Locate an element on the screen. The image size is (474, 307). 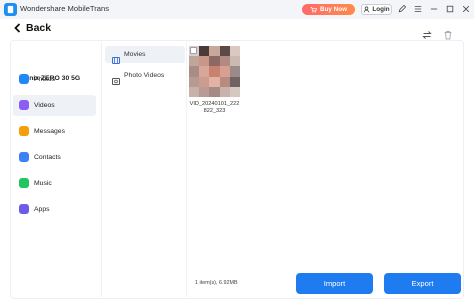
select-checkbox is located at coordinates (193, 50).